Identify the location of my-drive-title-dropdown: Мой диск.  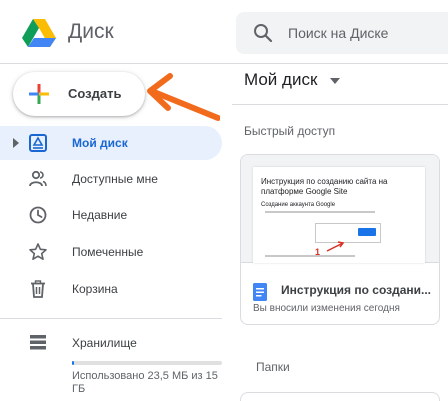
(292, 84).